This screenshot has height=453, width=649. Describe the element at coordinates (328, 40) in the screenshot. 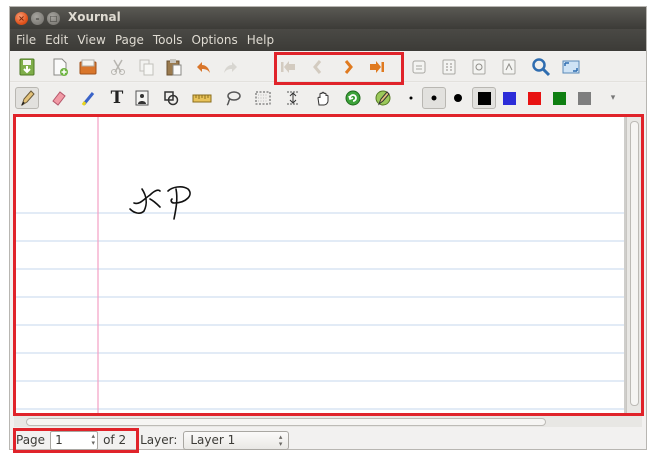

I see `menu-bar: File Edit View Page Tools Options Help` at that location.